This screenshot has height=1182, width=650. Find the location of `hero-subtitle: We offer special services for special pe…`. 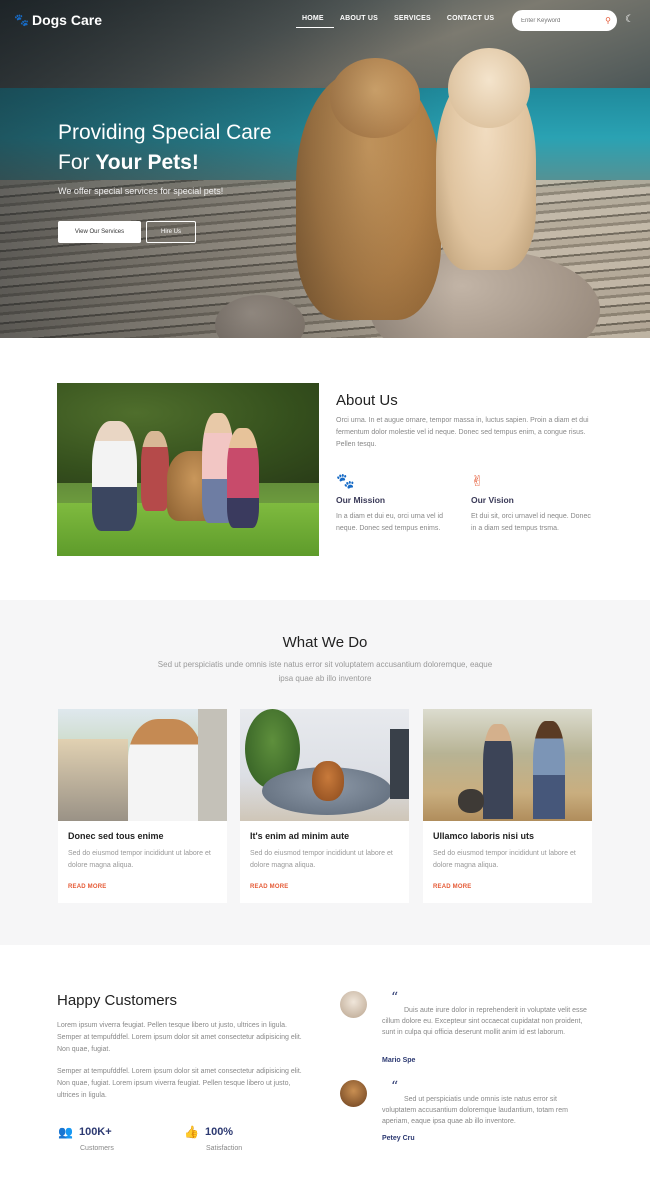

hero-subtitle: We offer special services for special pe… is located at coordinates (141, 191).